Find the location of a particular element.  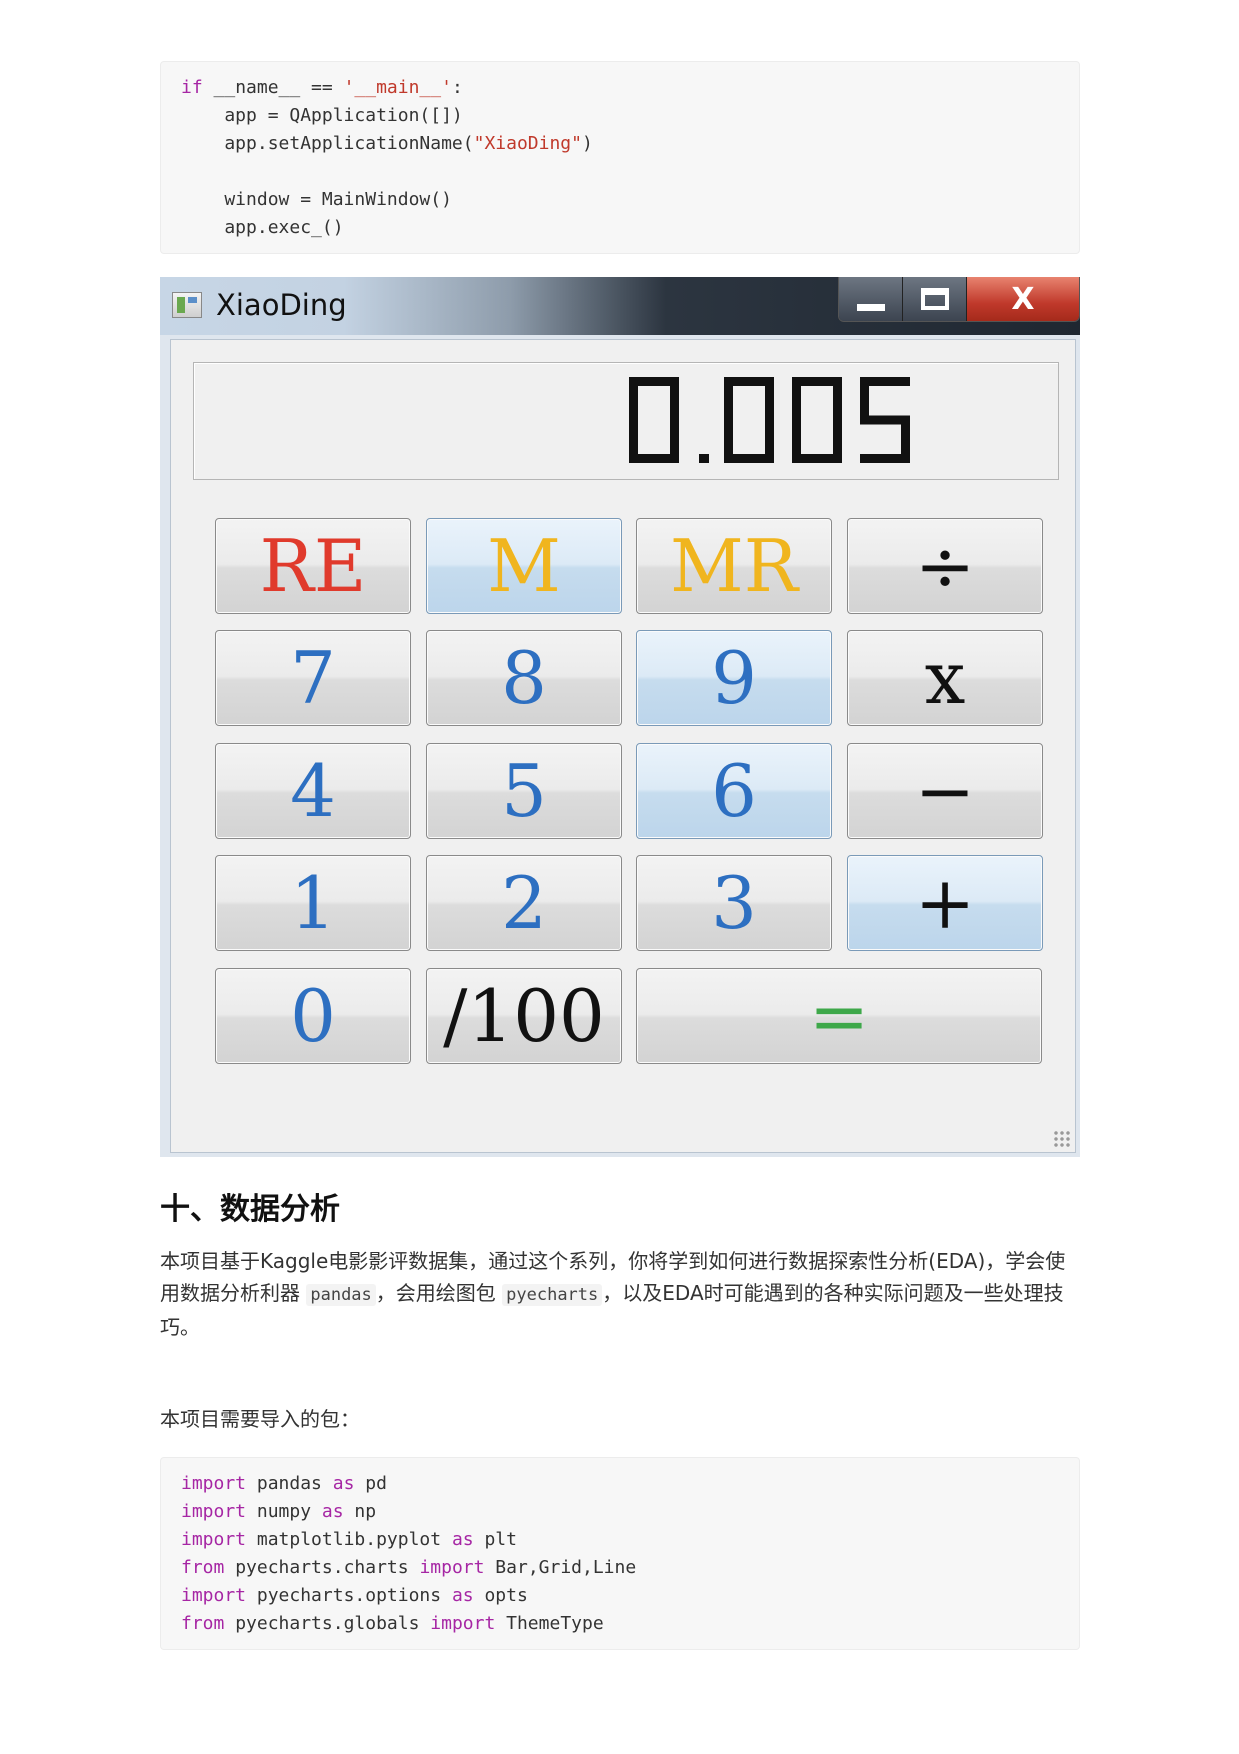

code-line: app.setApplicationName("XiaoDing") is located at coordinates (620, 144).